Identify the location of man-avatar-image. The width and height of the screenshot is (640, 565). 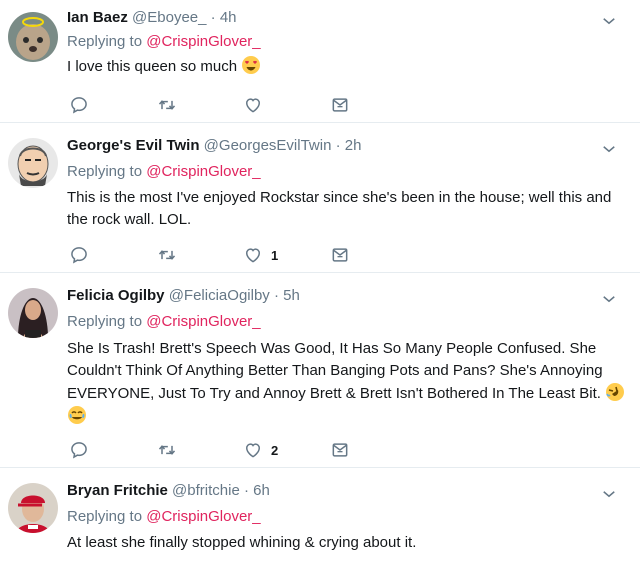
(33, 163).